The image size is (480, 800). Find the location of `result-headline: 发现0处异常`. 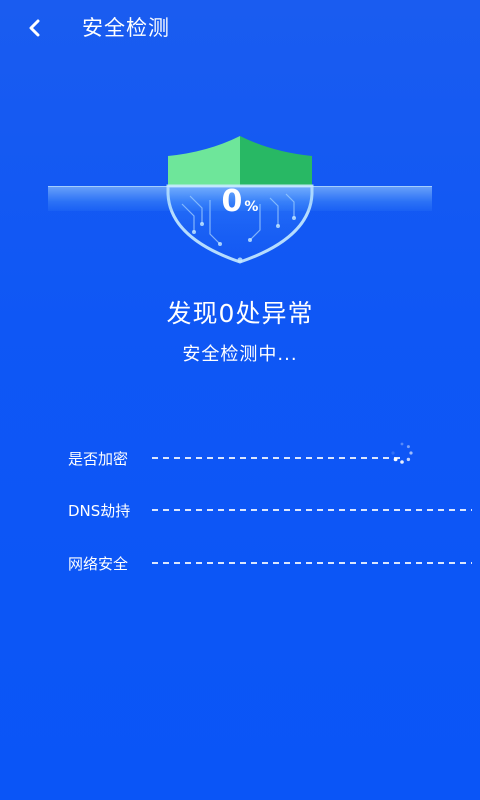

result-headline: 发现0处异常 is located at coordinates (240, 313).